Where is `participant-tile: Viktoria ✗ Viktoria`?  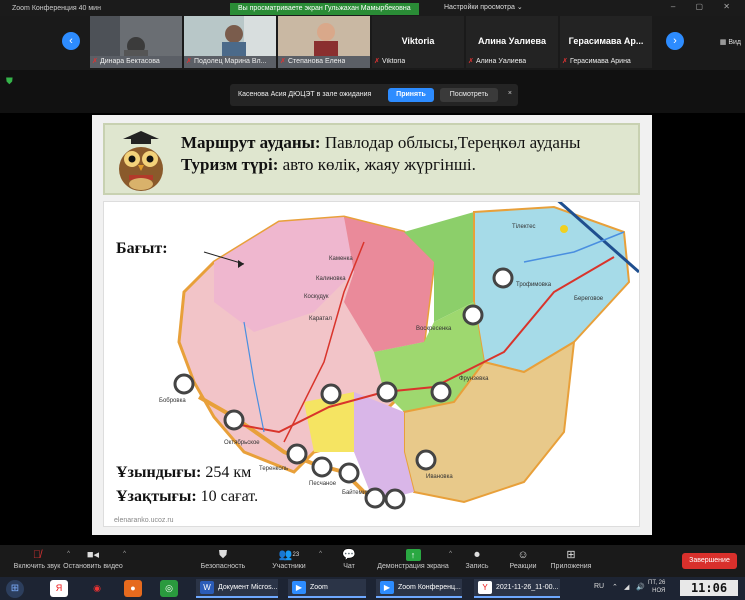
participant-tile: Viktoria ✗ Viktoria is located at coordinates (418, 42).